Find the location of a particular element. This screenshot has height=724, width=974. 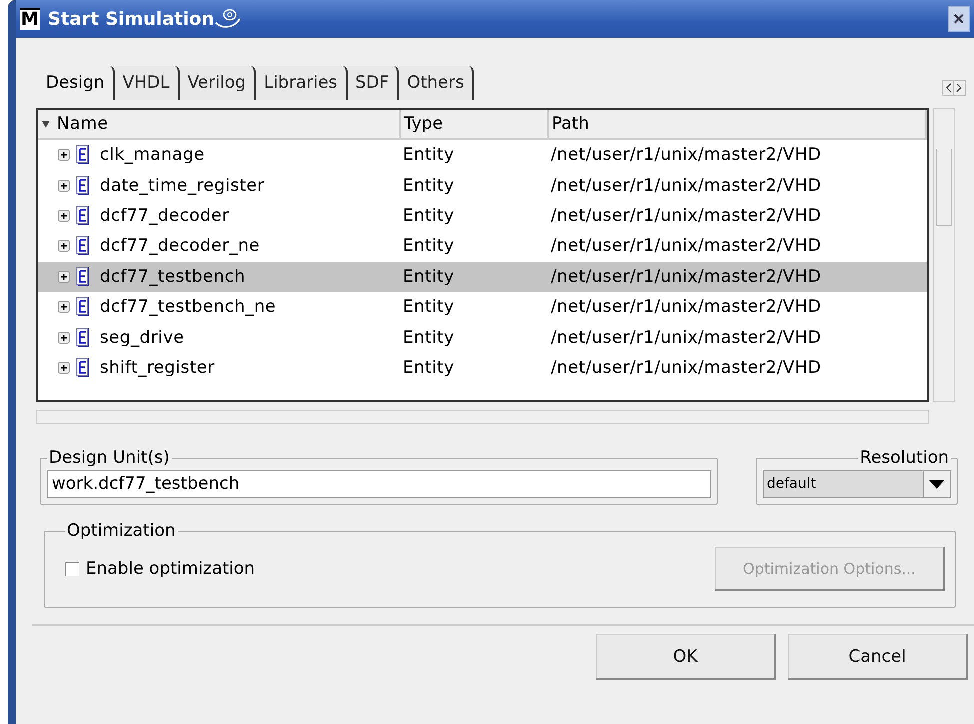

column-header: Name is located at coordinates (219, 125).